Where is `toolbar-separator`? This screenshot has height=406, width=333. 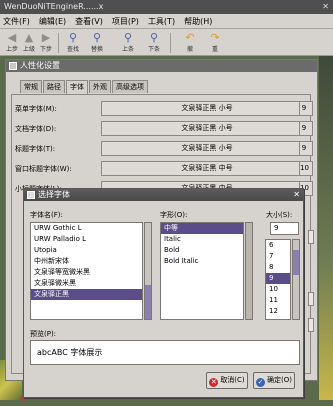
toolbar-separator is located at coordinates (58, 43).